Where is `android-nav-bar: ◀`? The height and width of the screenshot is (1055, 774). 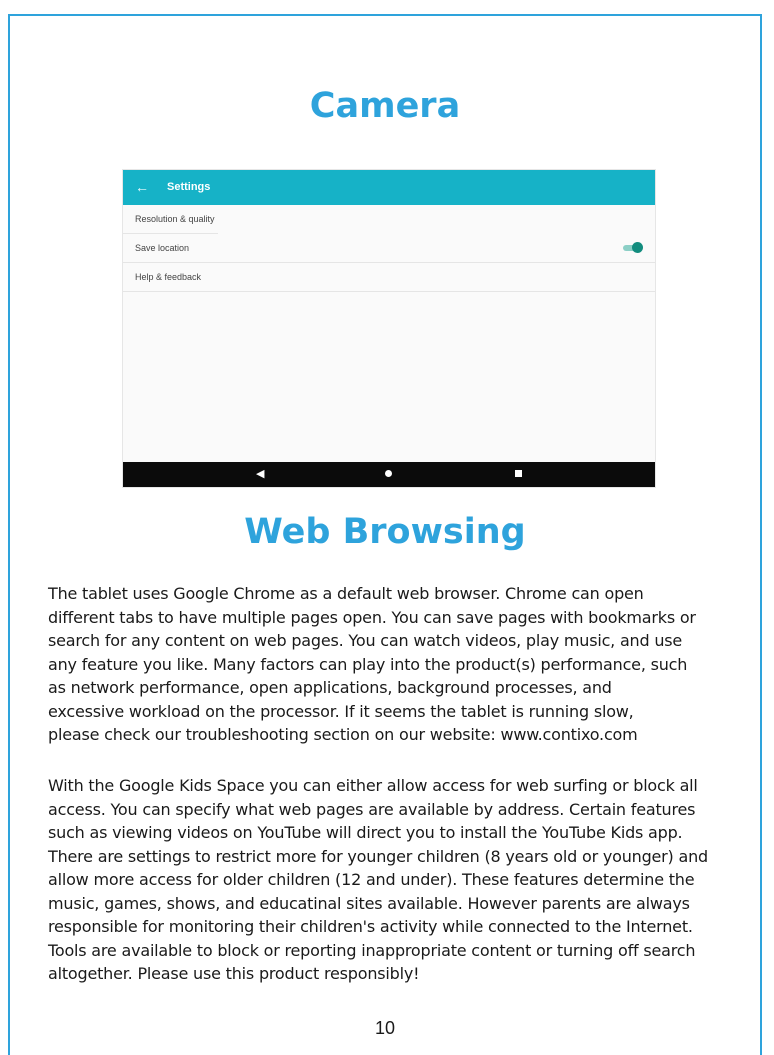
android-nav-bar: ◀ is located at coordinates (389, 474).